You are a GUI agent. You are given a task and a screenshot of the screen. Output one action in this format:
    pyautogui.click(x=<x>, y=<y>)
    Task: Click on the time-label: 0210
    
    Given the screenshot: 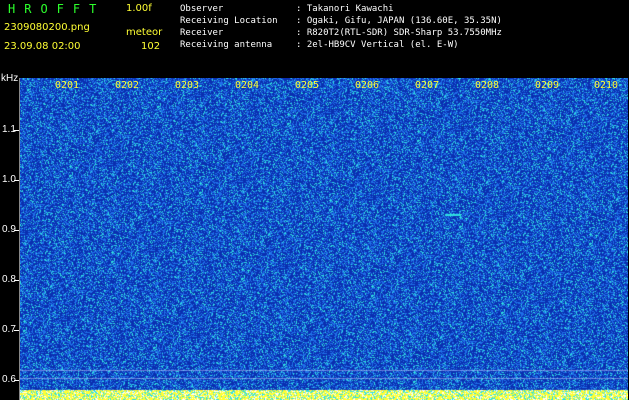 What is the action you would take?
    pyautogui.click(x=606, y=85)
    